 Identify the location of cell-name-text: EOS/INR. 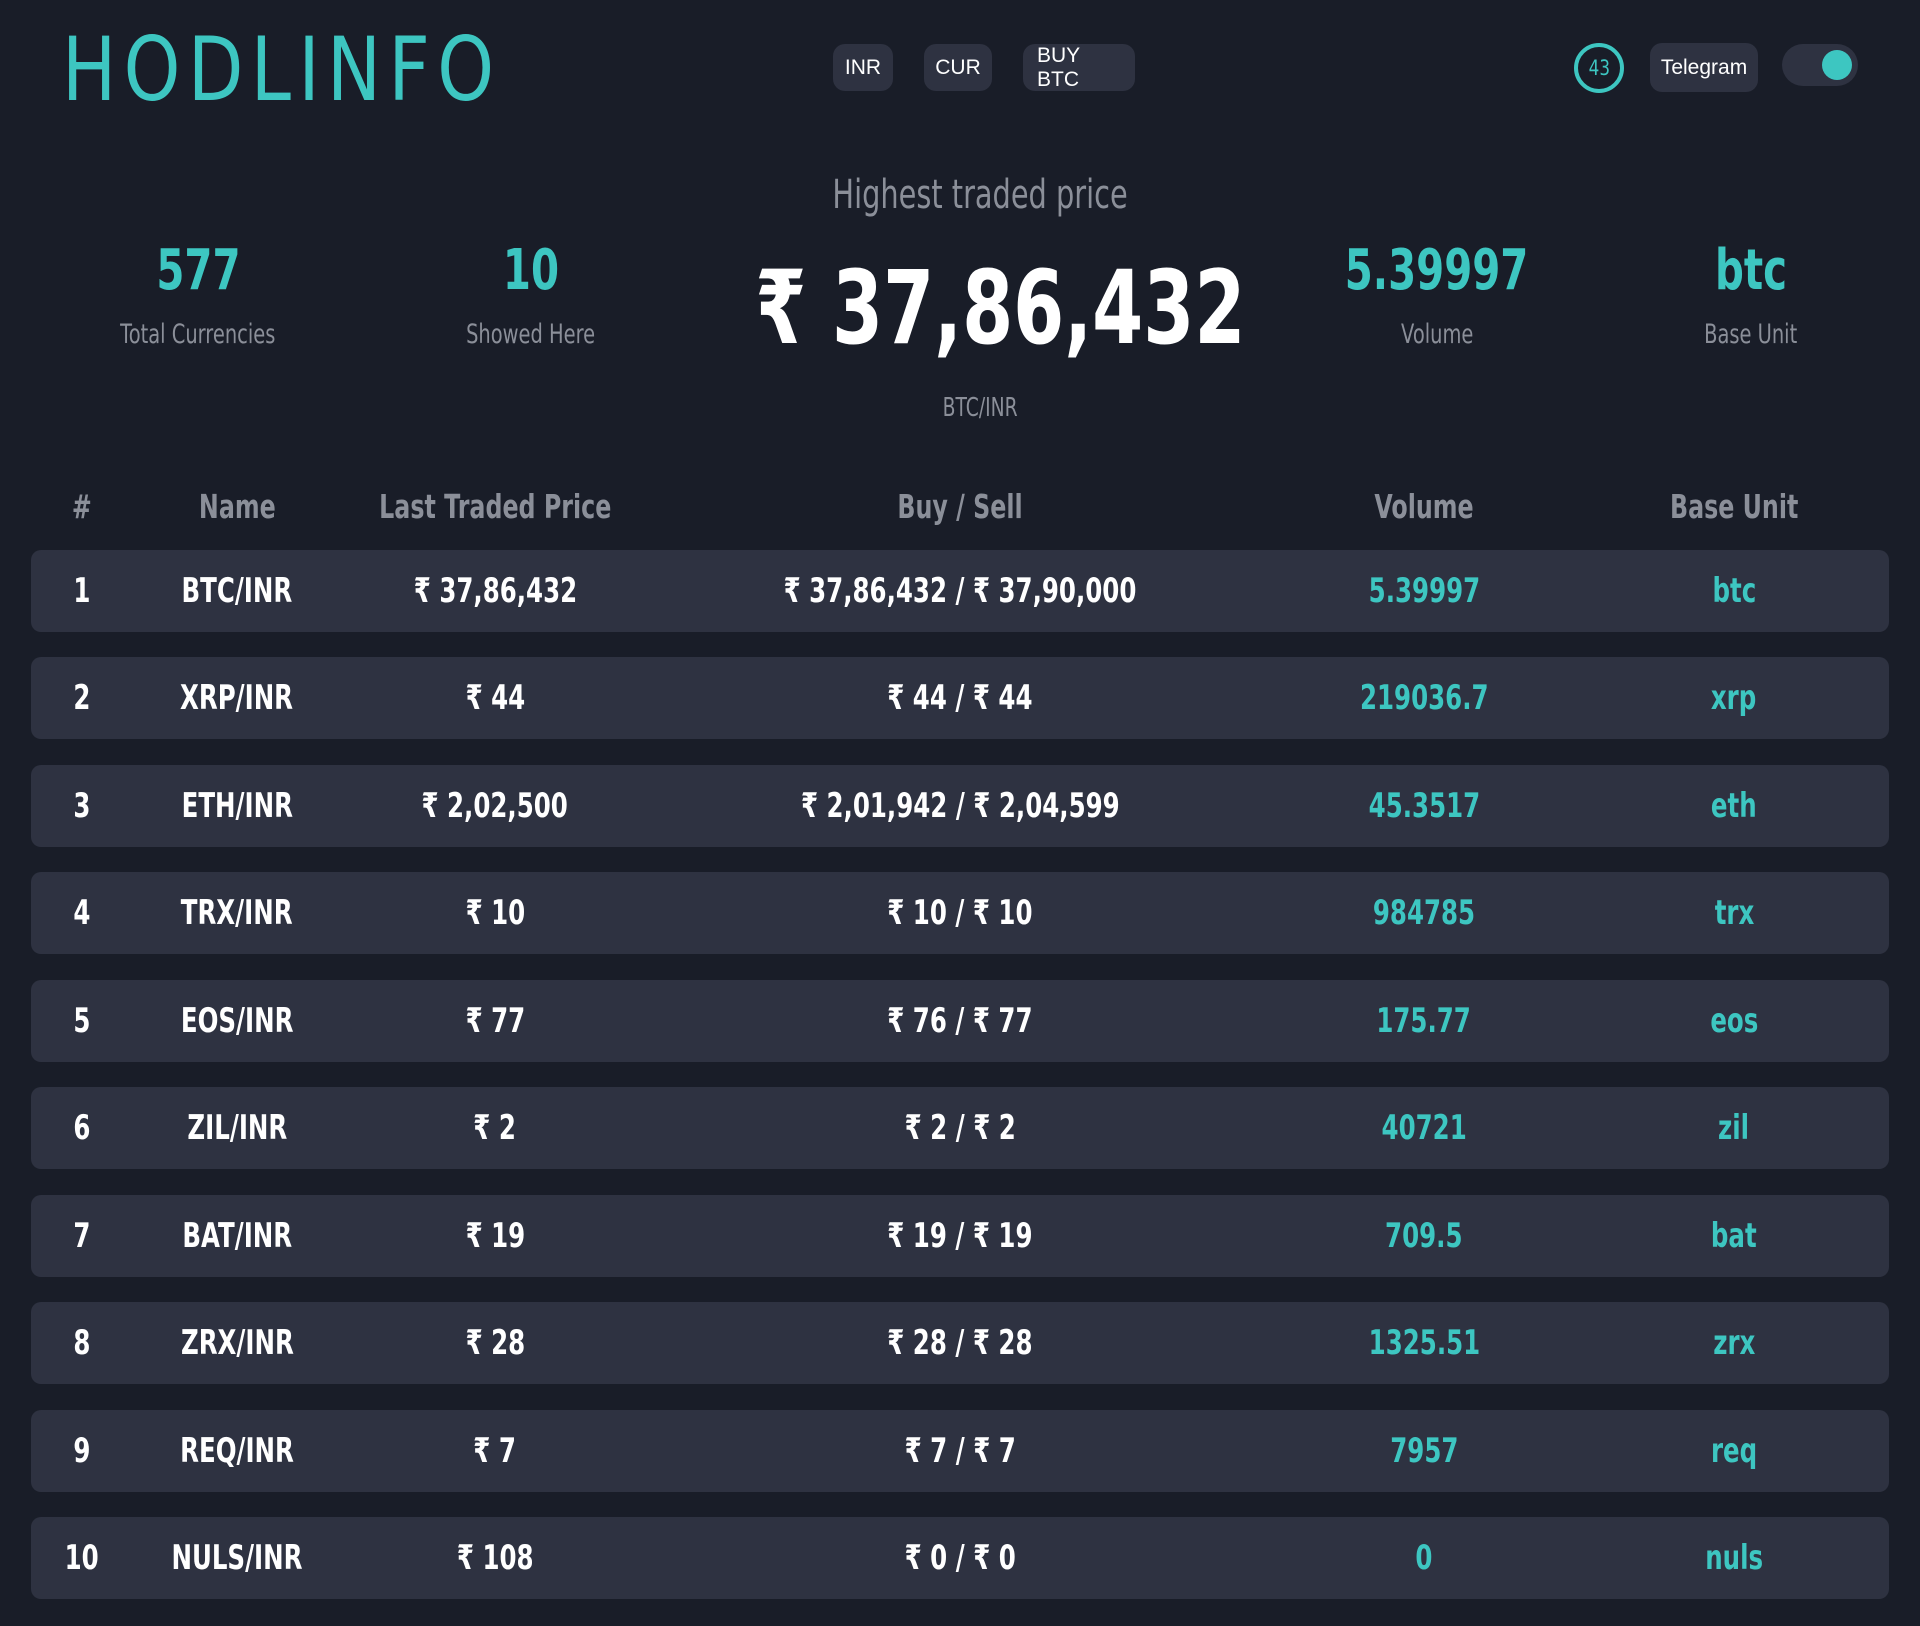
(237, 1021).